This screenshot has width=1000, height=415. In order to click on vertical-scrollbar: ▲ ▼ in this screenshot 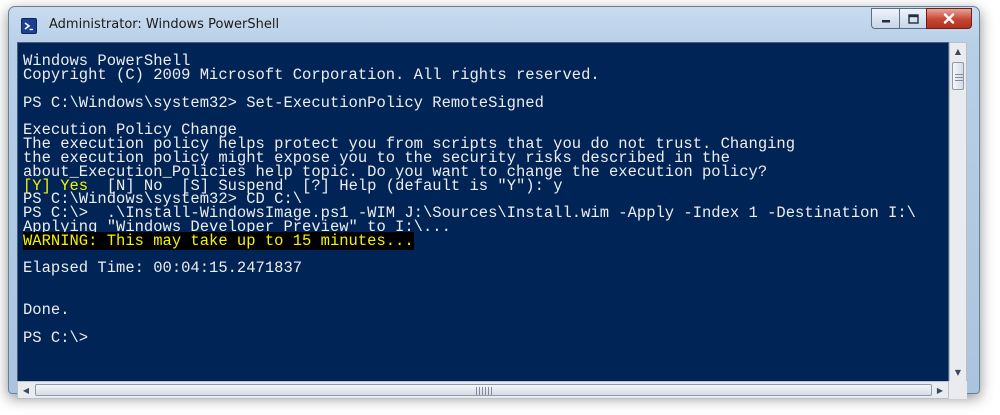, I will do `click(958, 212)`.